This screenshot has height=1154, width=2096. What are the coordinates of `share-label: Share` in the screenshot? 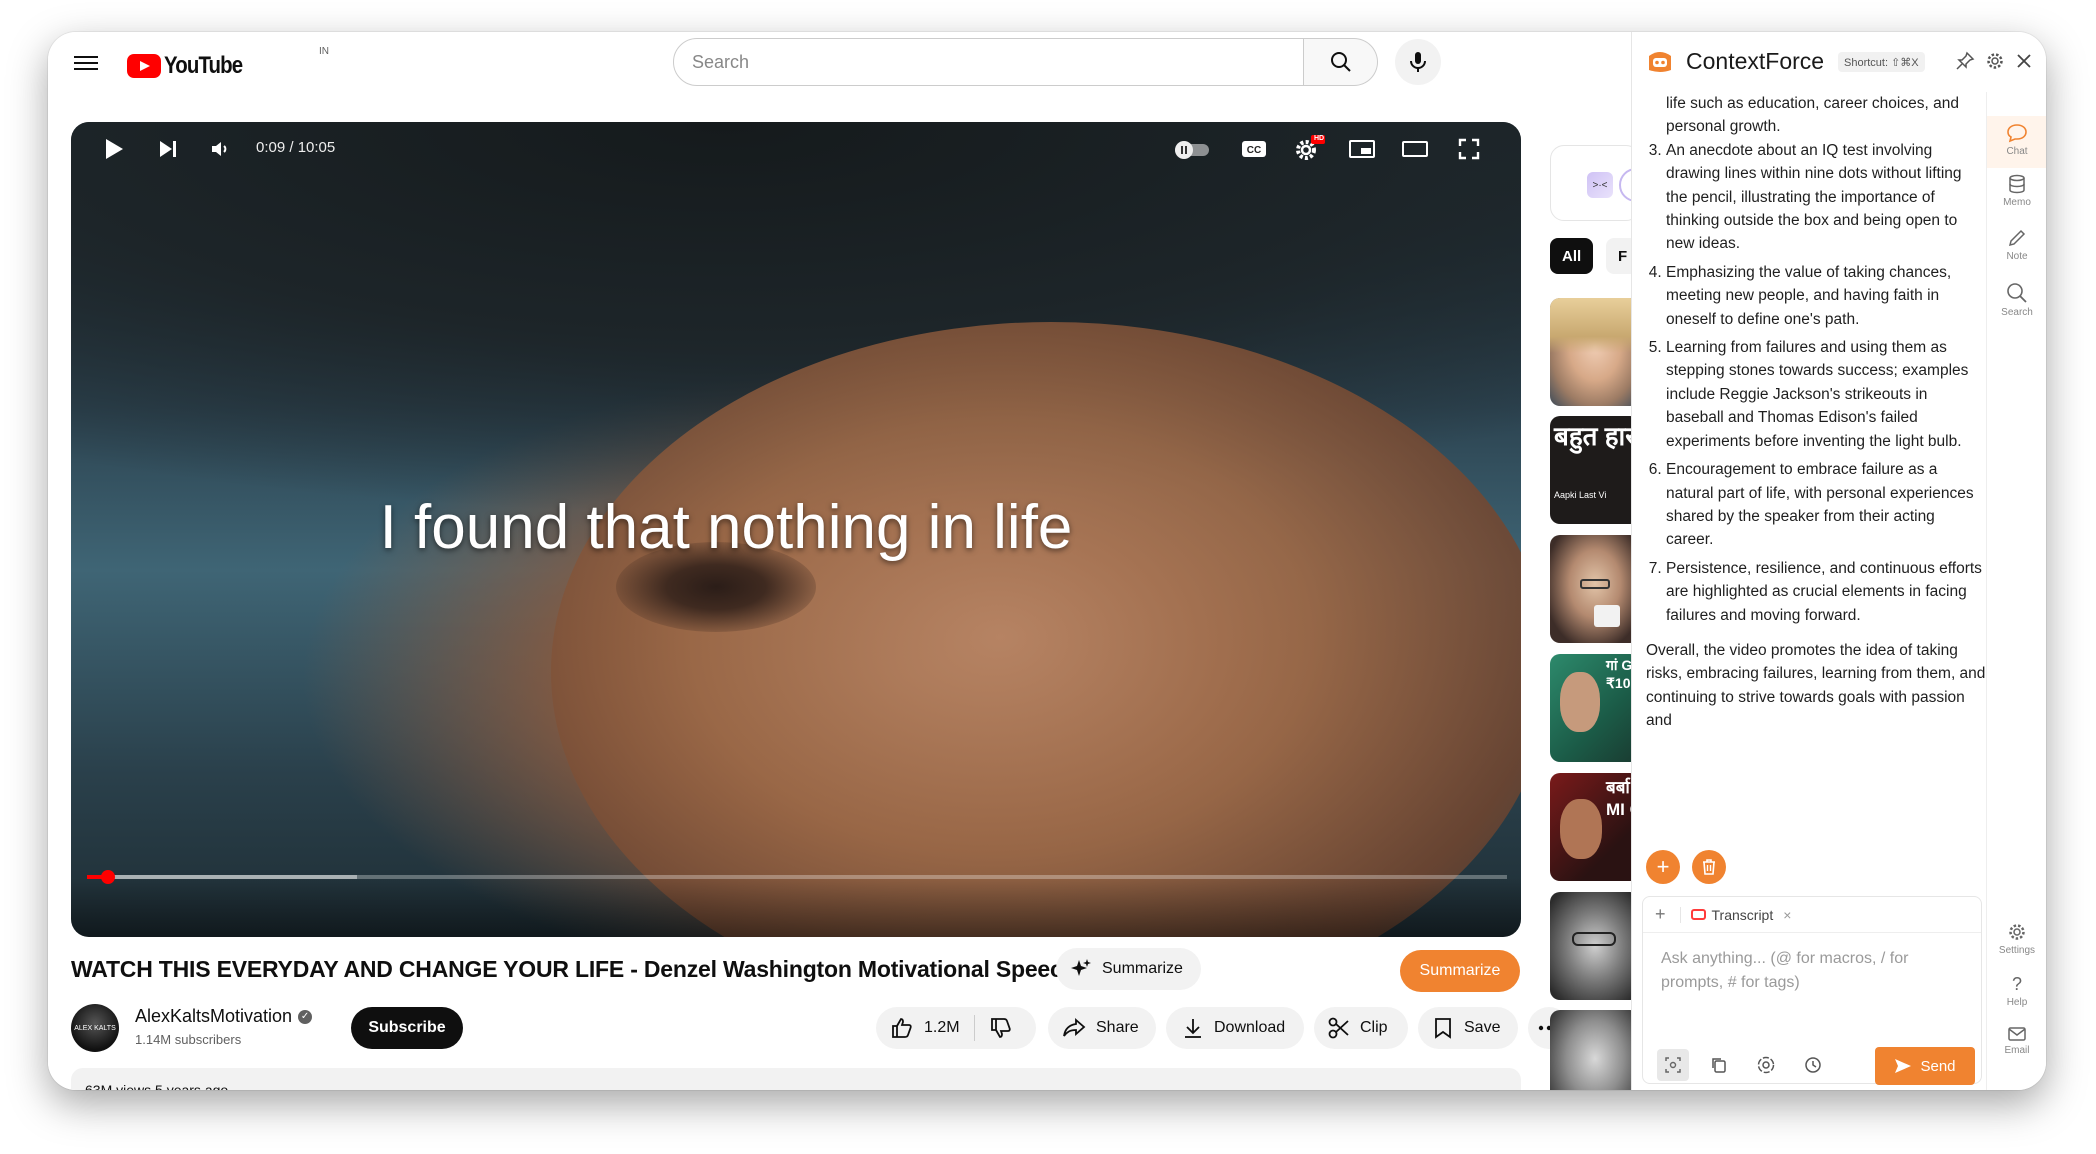 It's located at (1117, 1027).